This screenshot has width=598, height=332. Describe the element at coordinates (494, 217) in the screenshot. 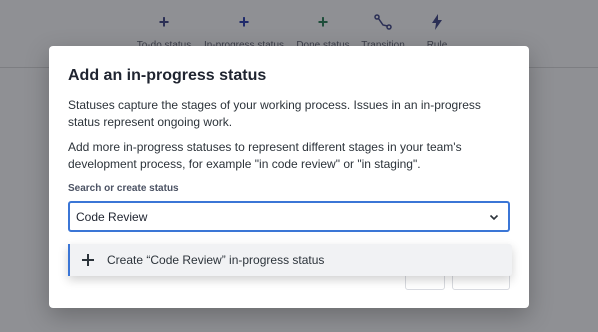

I see `chevron-down-icon` at that location.